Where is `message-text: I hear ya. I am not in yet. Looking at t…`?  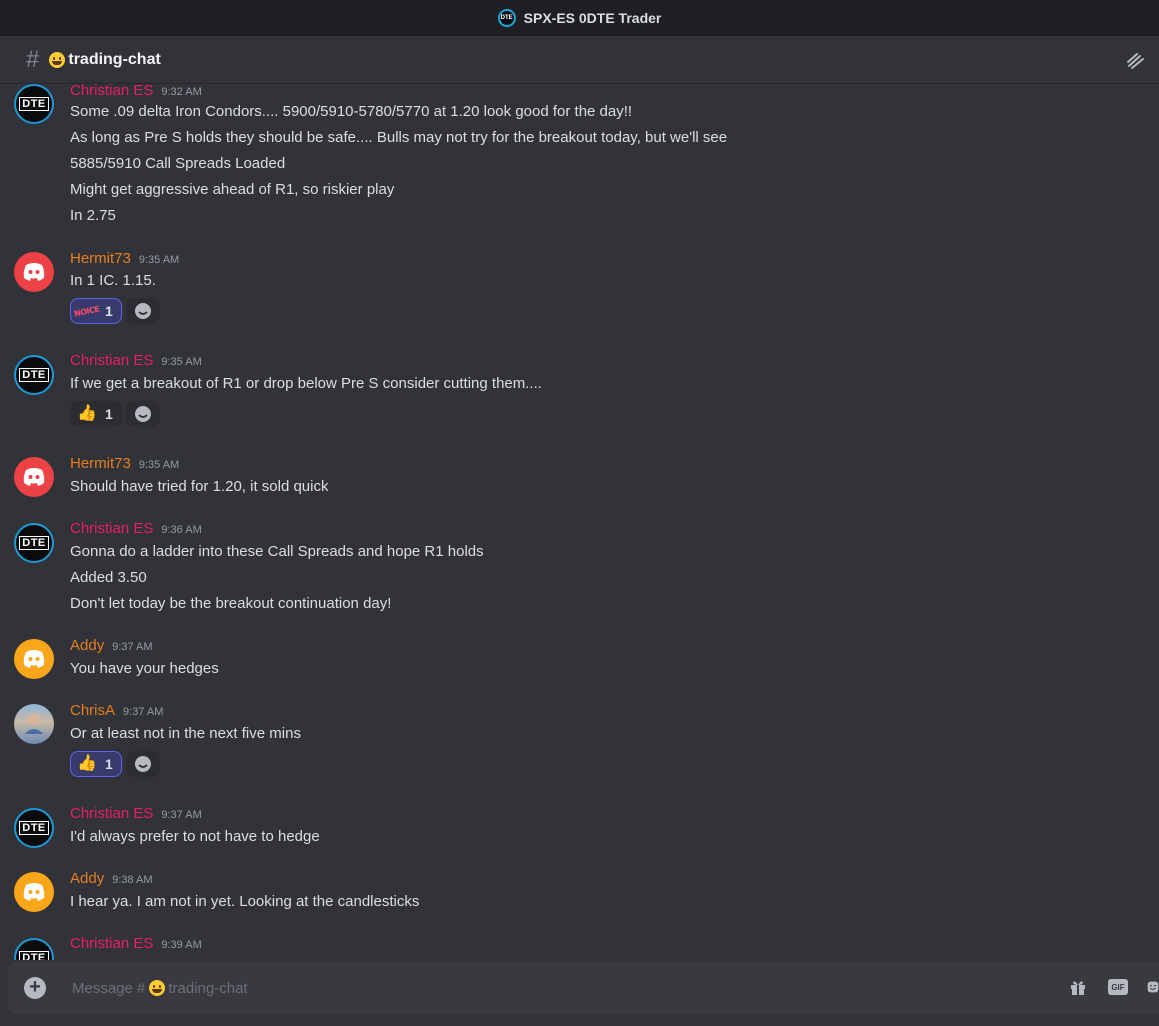 message-text: I hear ya. I am not in yet. Looking at t… is located at coordinates (245, 901).